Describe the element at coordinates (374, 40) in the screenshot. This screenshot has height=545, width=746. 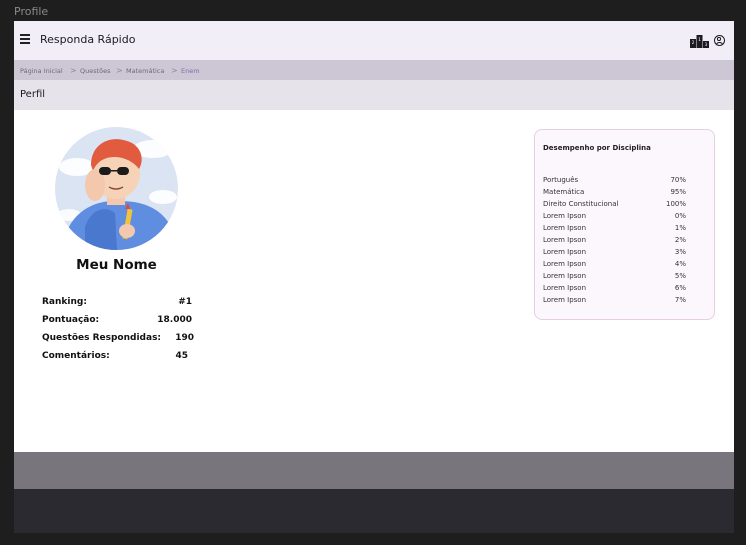
I see `app-bar: Responda Rápido 1 2 3` at that location.